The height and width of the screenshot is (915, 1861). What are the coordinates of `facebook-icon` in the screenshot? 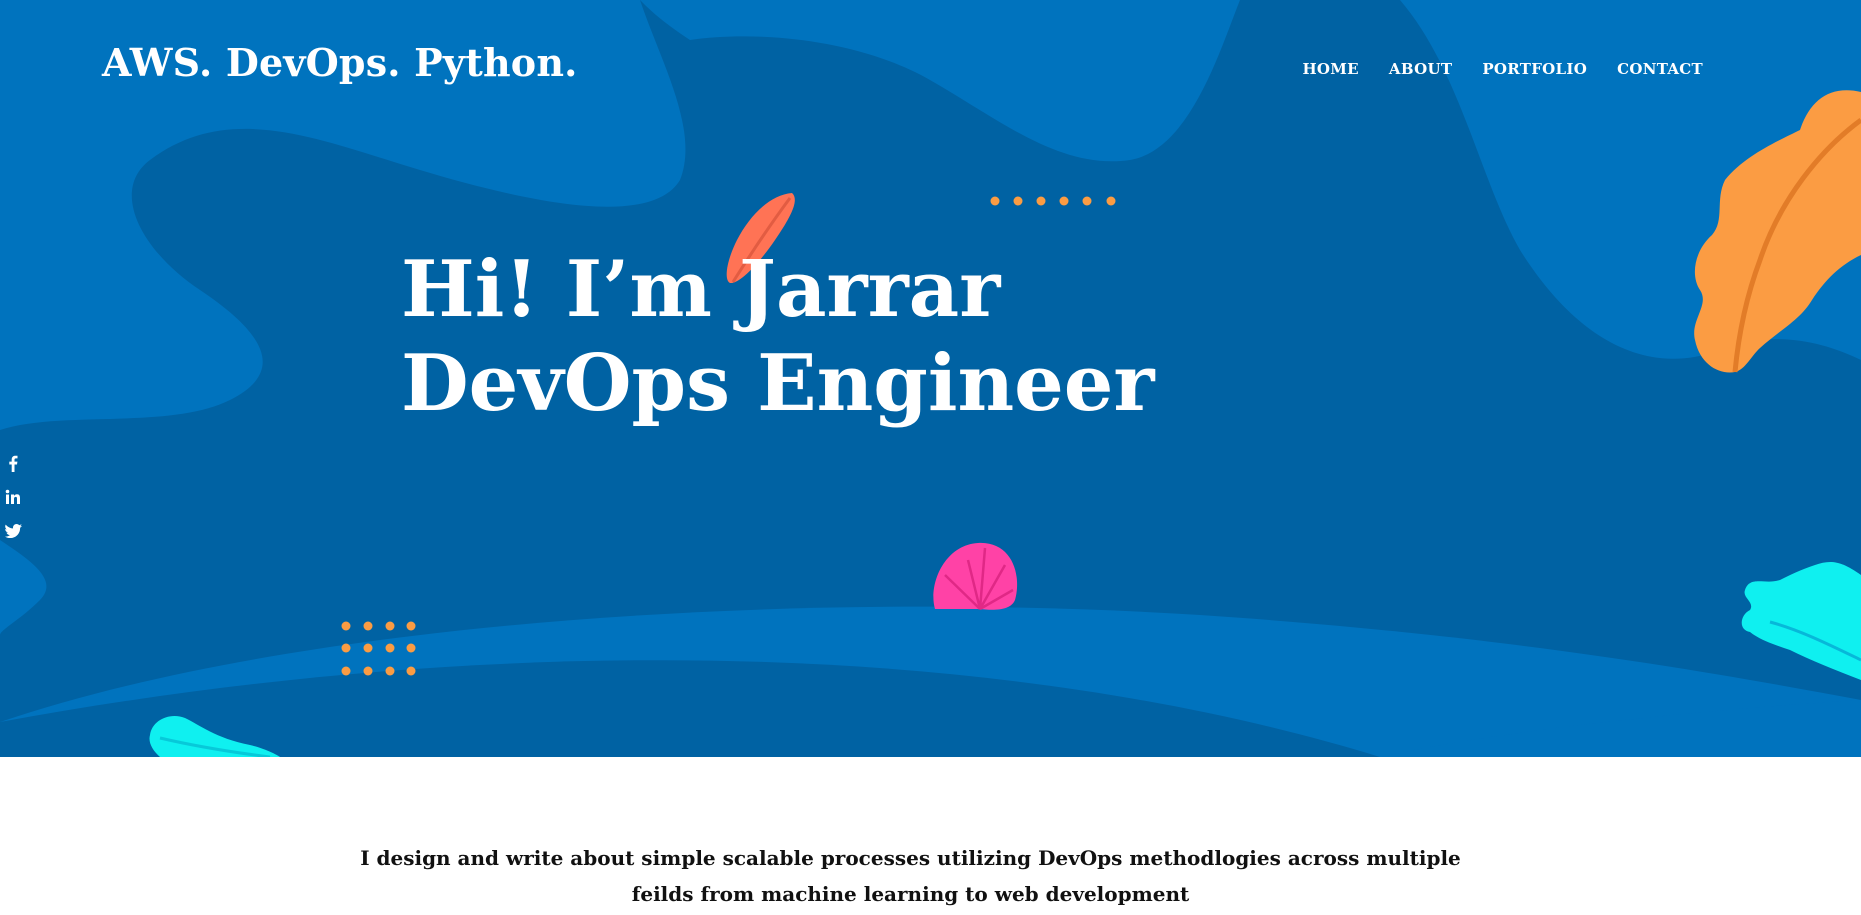 It's located at (13, 463).